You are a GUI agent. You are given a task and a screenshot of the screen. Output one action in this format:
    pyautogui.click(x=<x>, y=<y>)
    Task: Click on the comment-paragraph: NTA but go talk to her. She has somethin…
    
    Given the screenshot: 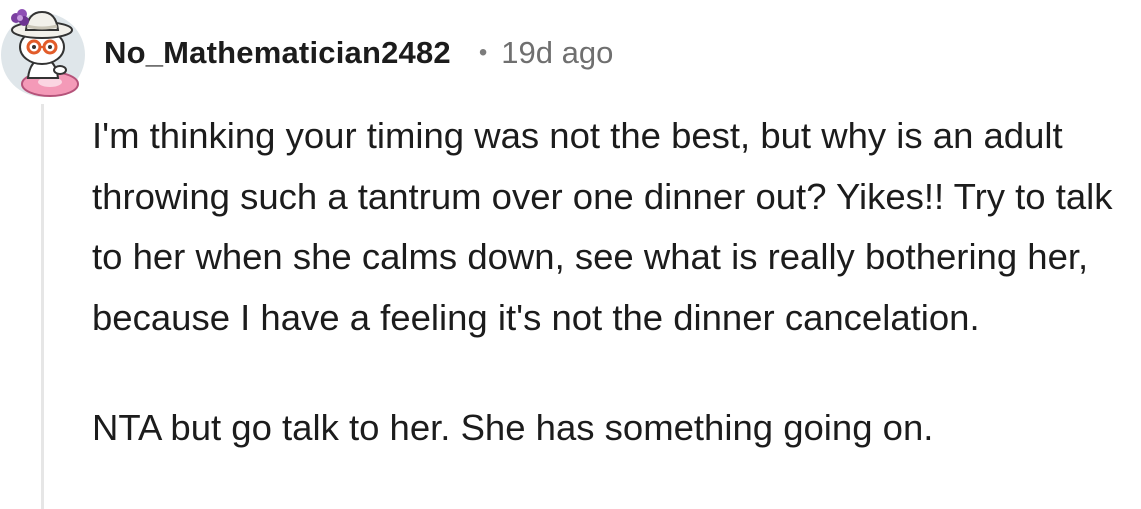 What is the action you would take?
    pyautogui.click(x=513, y=427)
    